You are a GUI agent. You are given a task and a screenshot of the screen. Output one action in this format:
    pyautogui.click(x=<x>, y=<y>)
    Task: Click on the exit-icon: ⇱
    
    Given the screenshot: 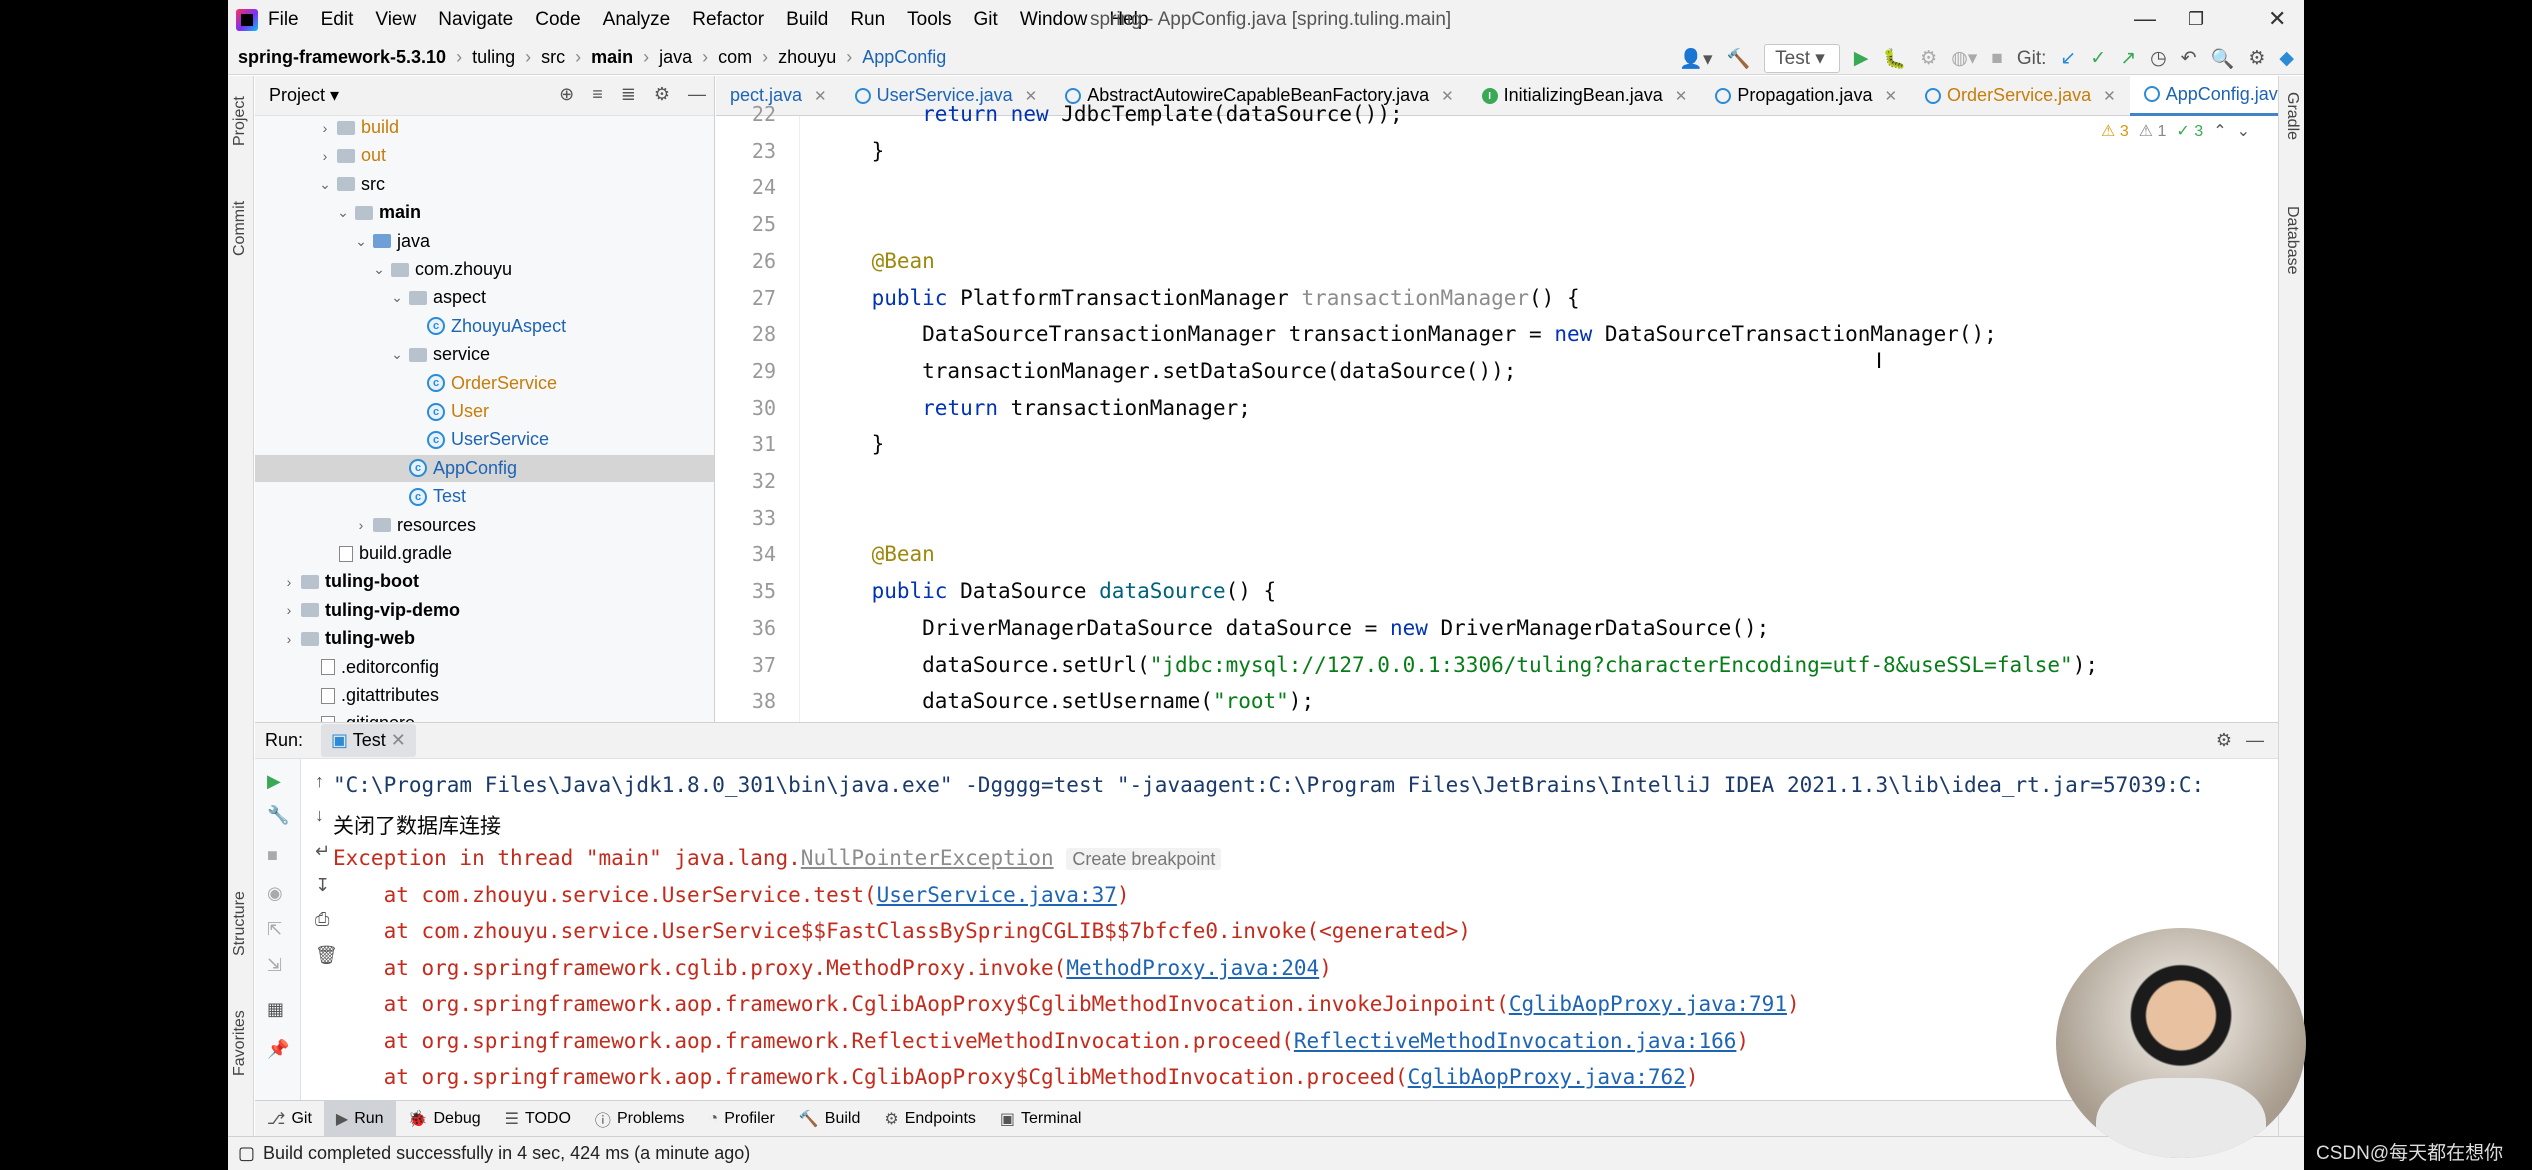 What is the action you would take?
    pyautogui.click(x=274, y=929)
    